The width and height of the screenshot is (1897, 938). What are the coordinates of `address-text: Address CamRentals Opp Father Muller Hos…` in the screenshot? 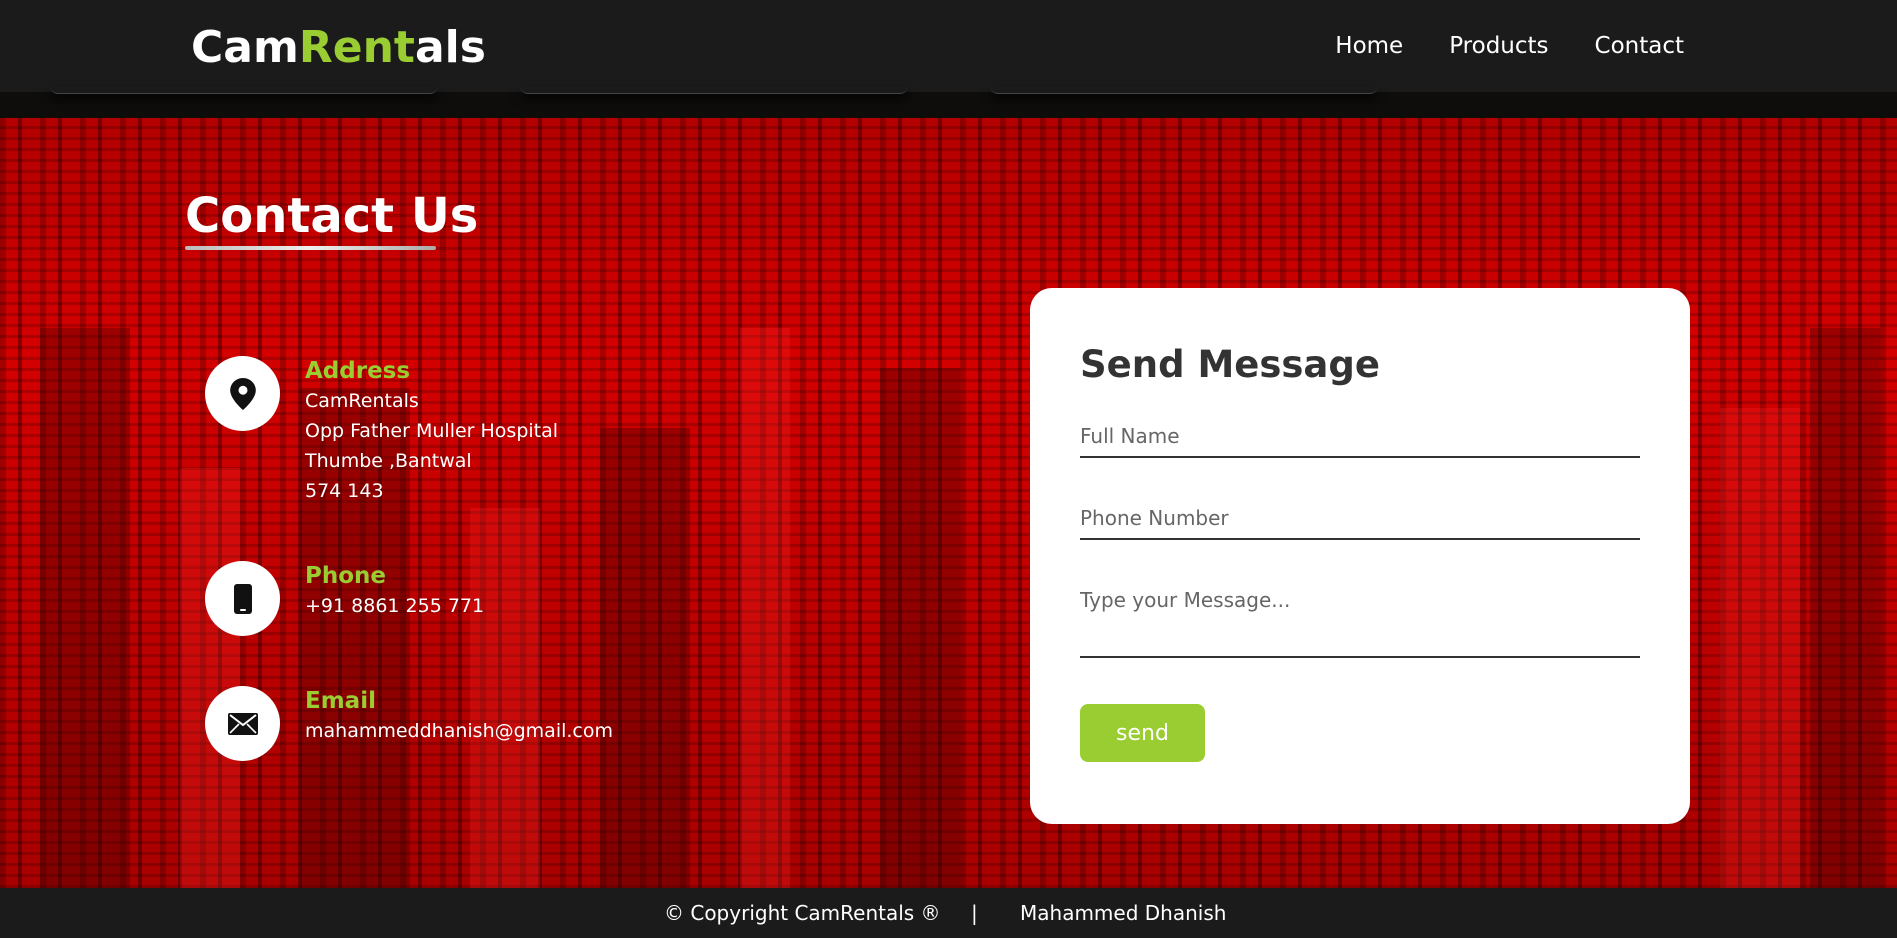 It's located at (431, 431).